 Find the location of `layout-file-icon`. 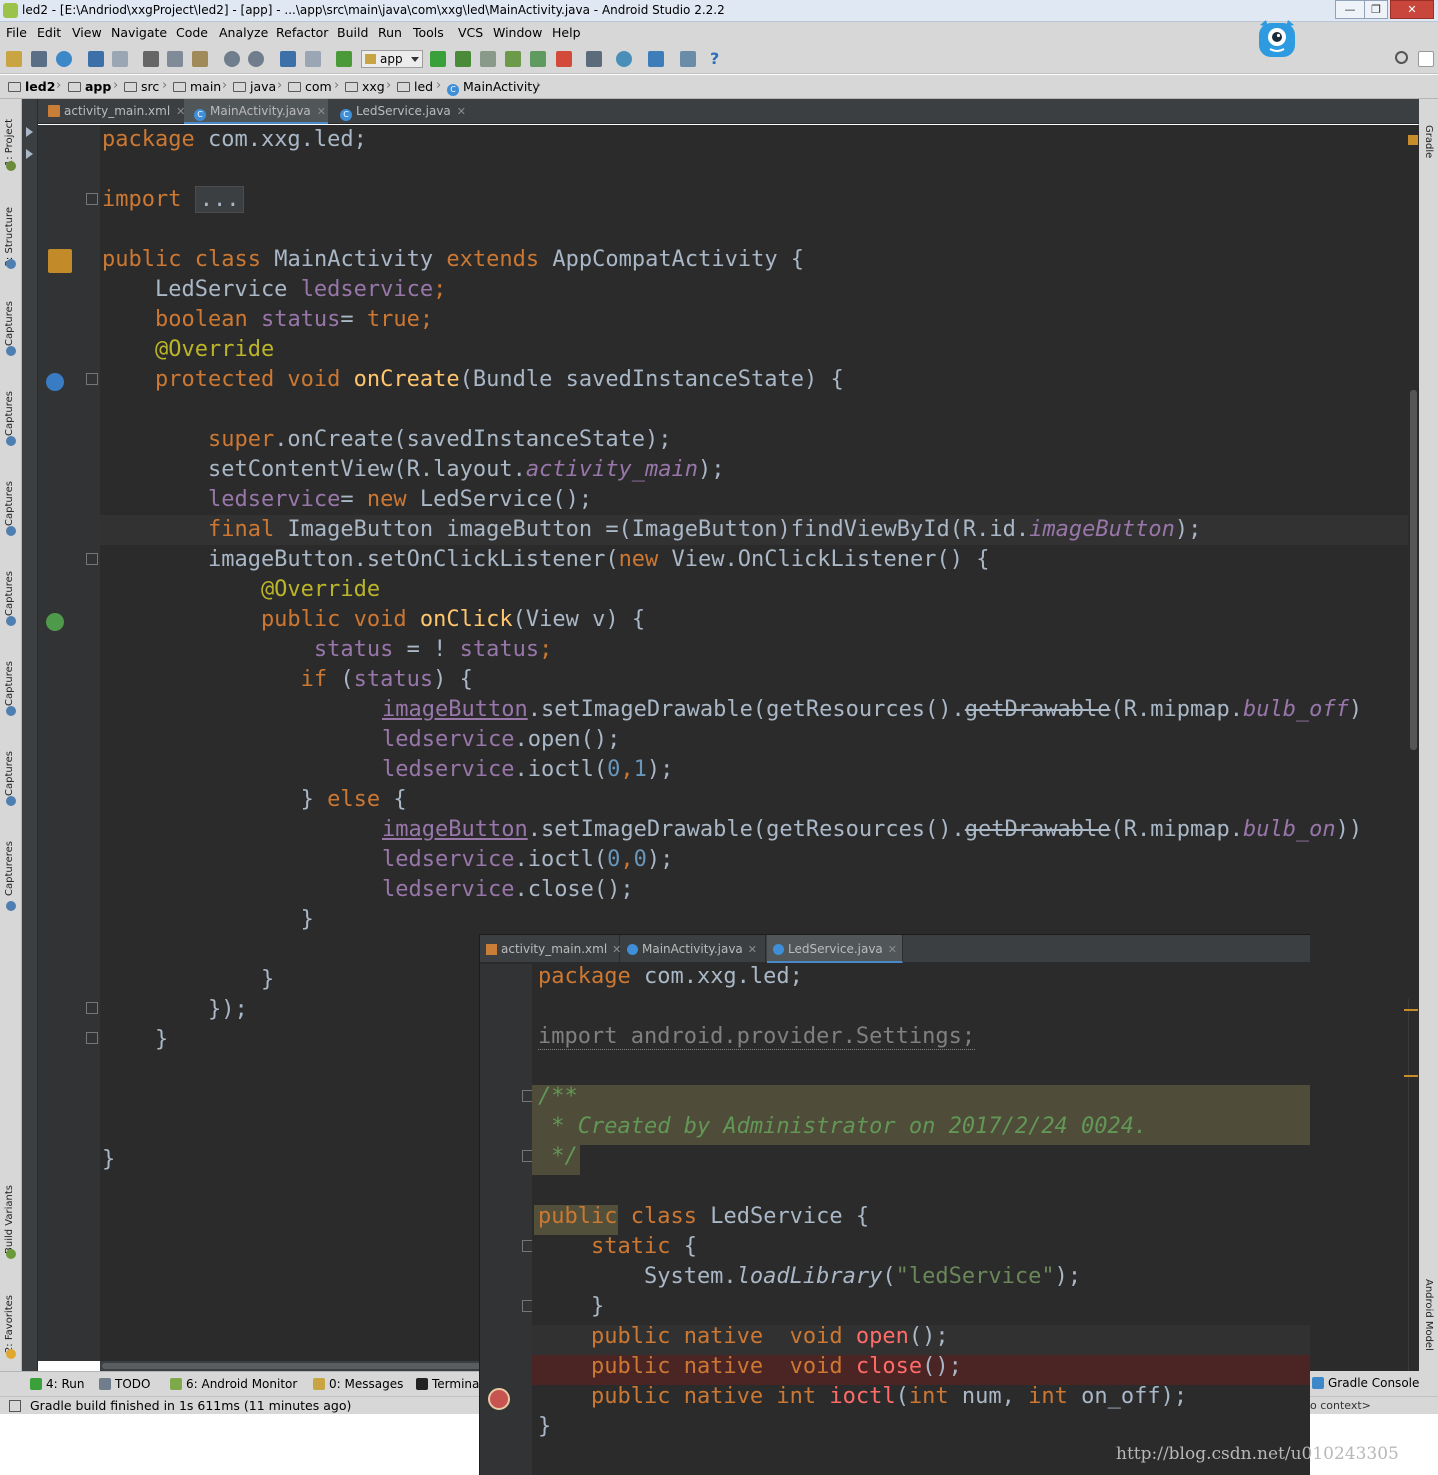

layout-file-icon is located at coordinates (60, 261).